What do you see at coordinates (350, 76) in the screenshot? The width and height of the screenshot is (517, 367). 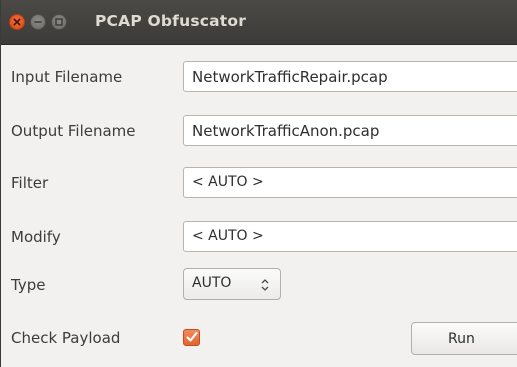 I see `input-filename-field` at bounding box center [350, 76].